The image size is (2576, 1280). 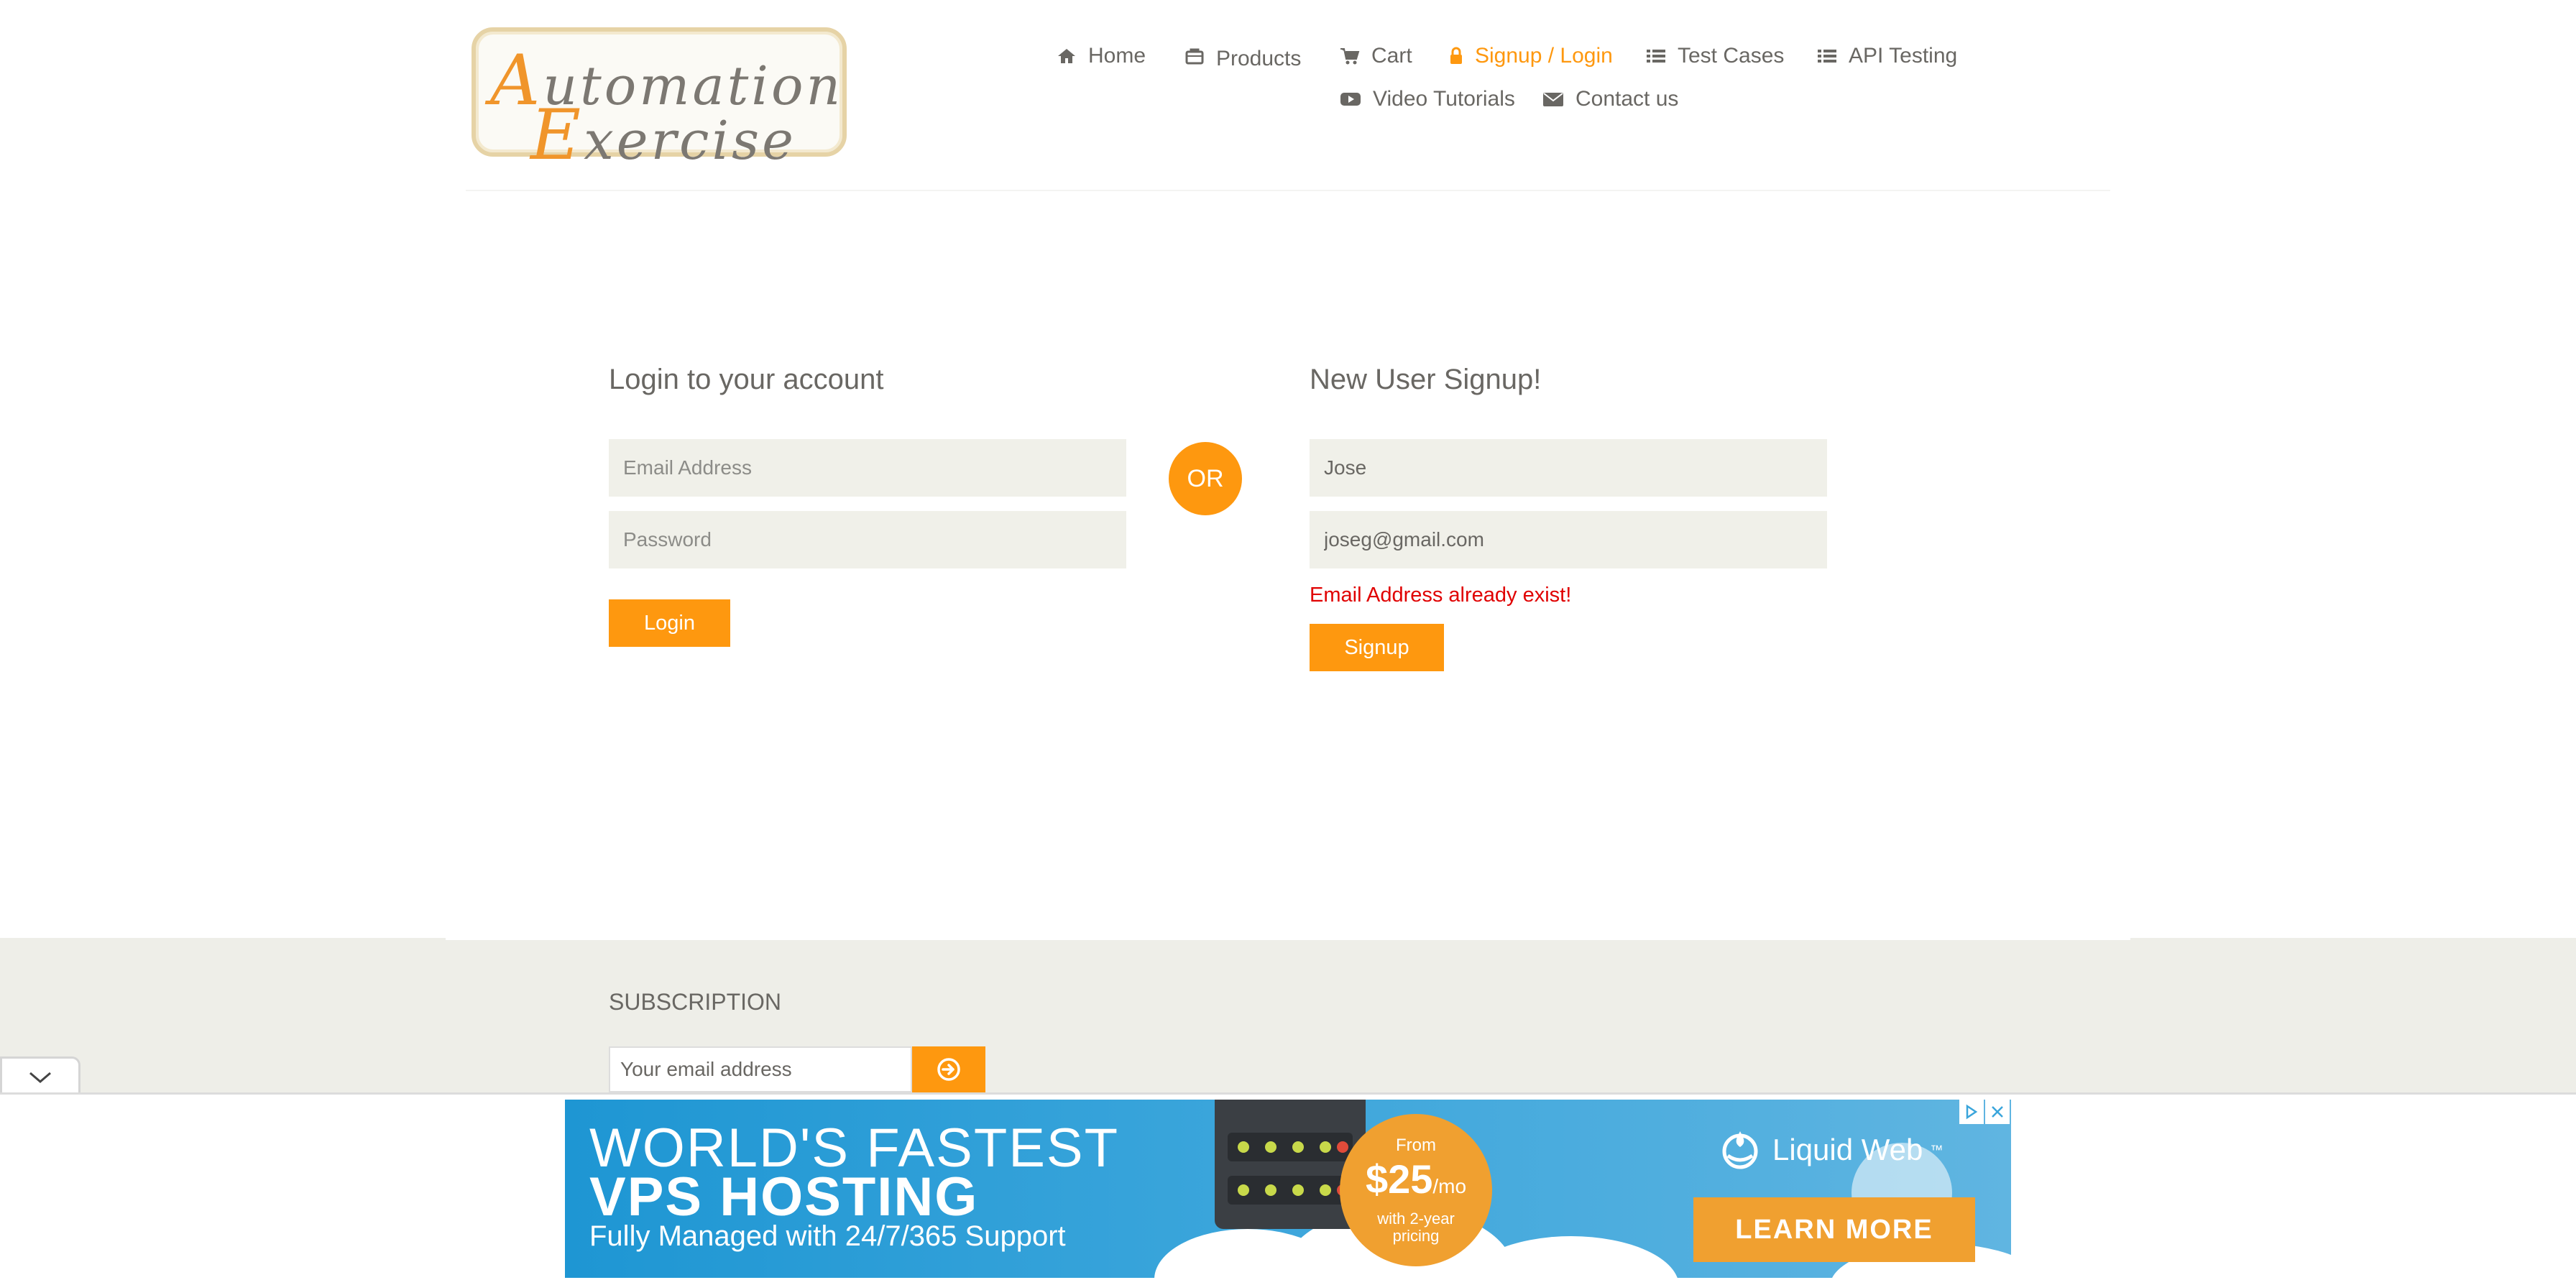 I want to click on nav-cart: Cart, so click(x=1376, y=56).